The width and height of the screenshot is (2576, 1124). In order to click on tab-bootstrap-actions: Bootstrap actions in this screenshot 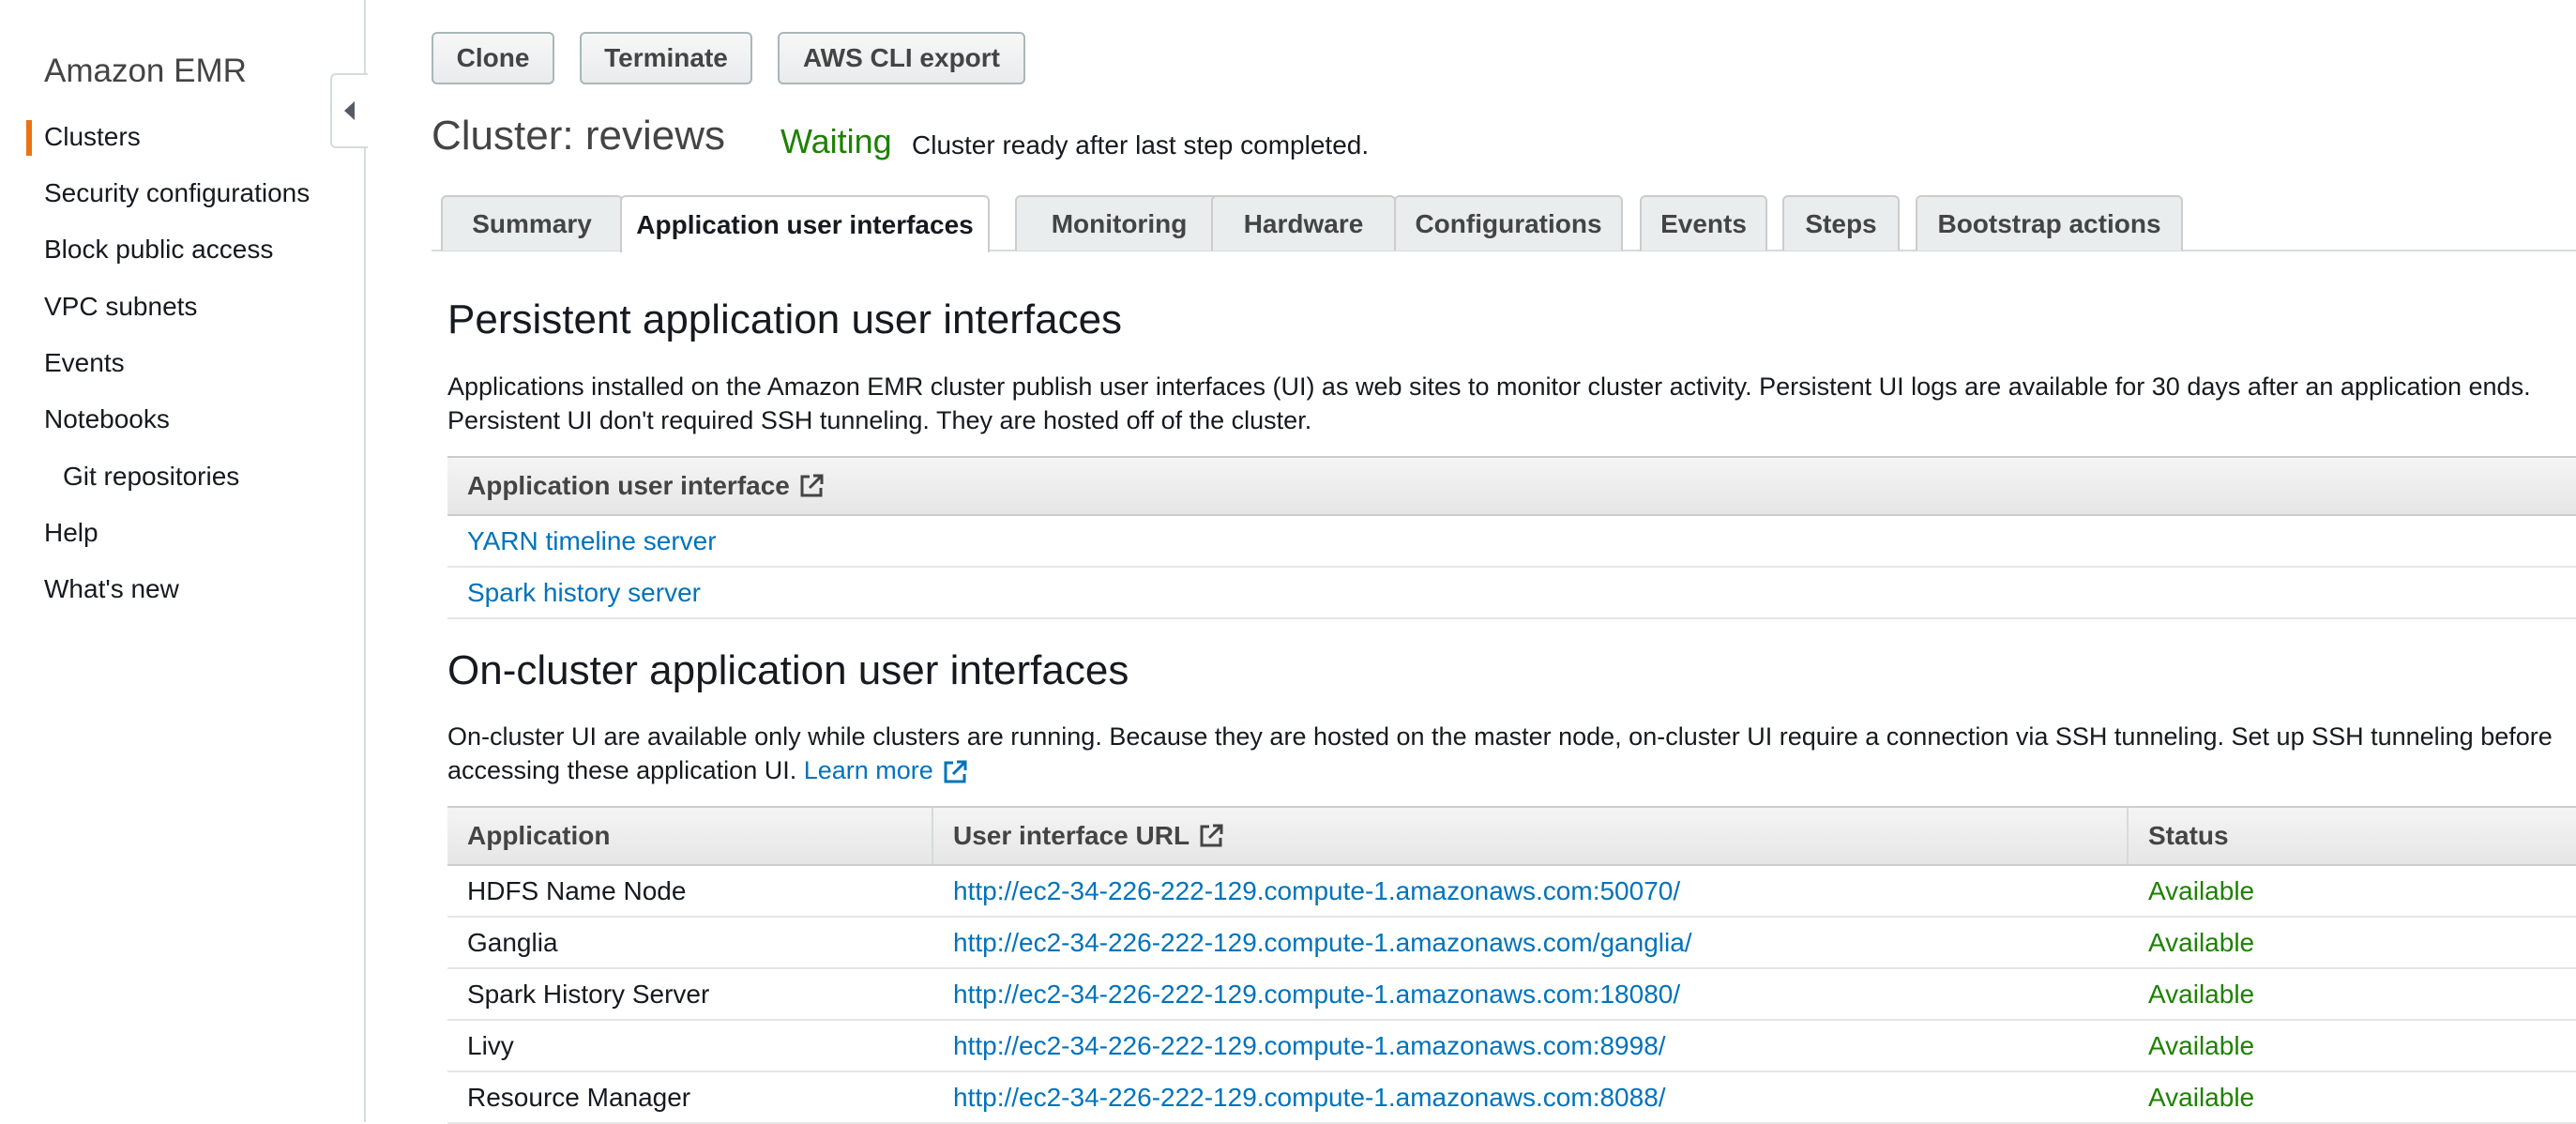, I will do `click(2049, 223)`.